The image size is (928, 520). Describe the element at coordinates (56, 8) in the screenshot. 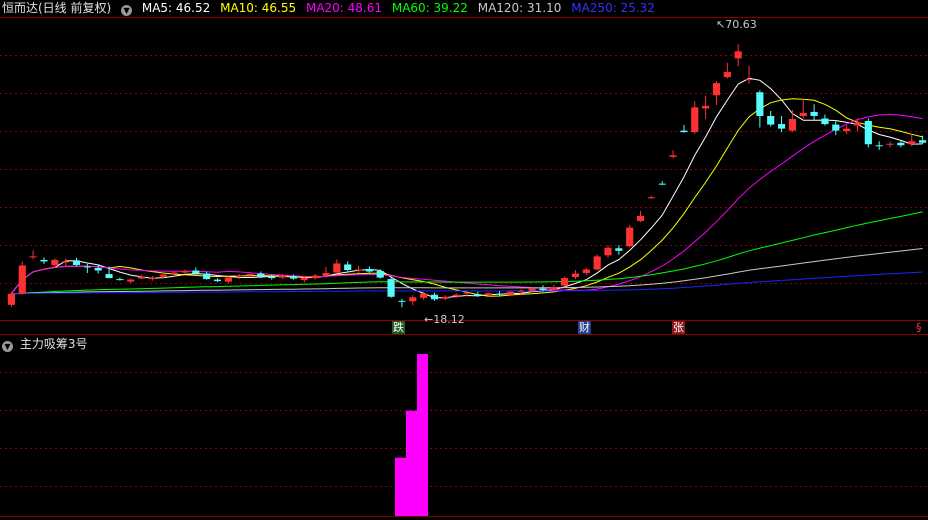

I see `stock-title: 恒而达(日线 前复权)` at that location.